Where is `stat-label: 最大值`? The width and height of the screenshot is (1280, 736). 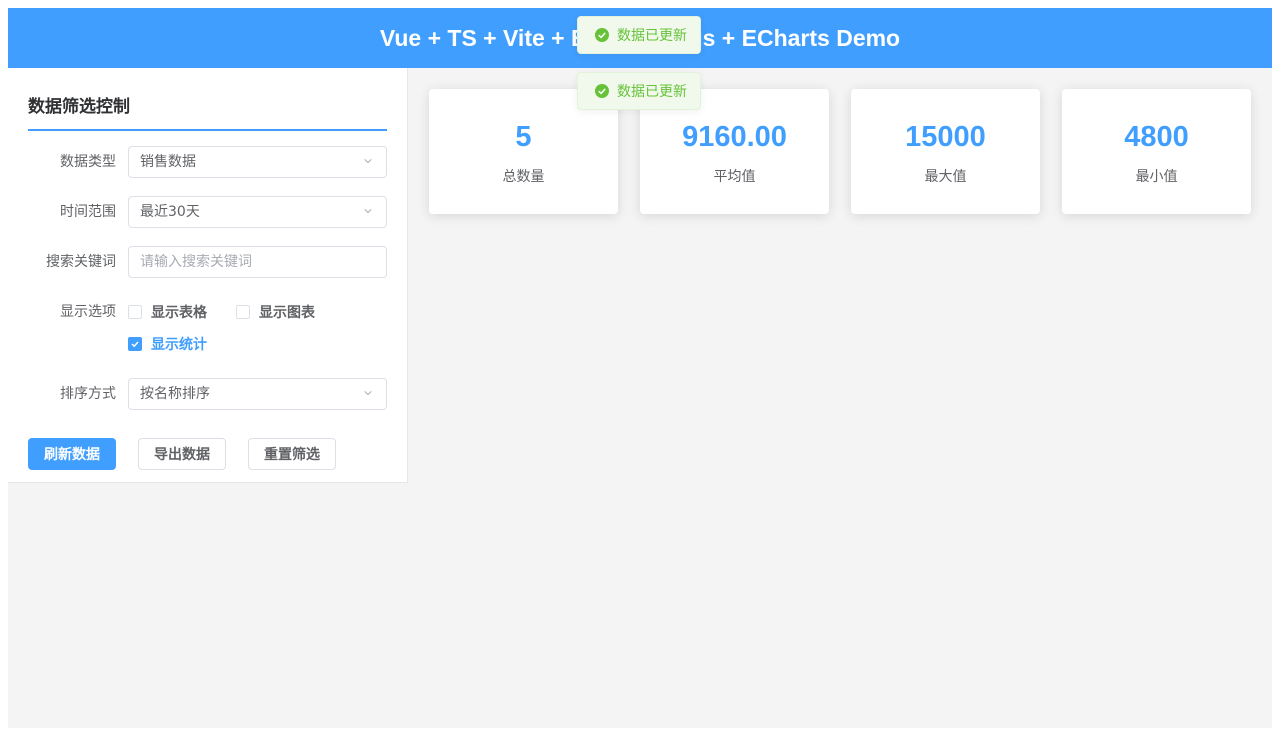 stat-label: 最大值 is located at coordinates (945, 177).